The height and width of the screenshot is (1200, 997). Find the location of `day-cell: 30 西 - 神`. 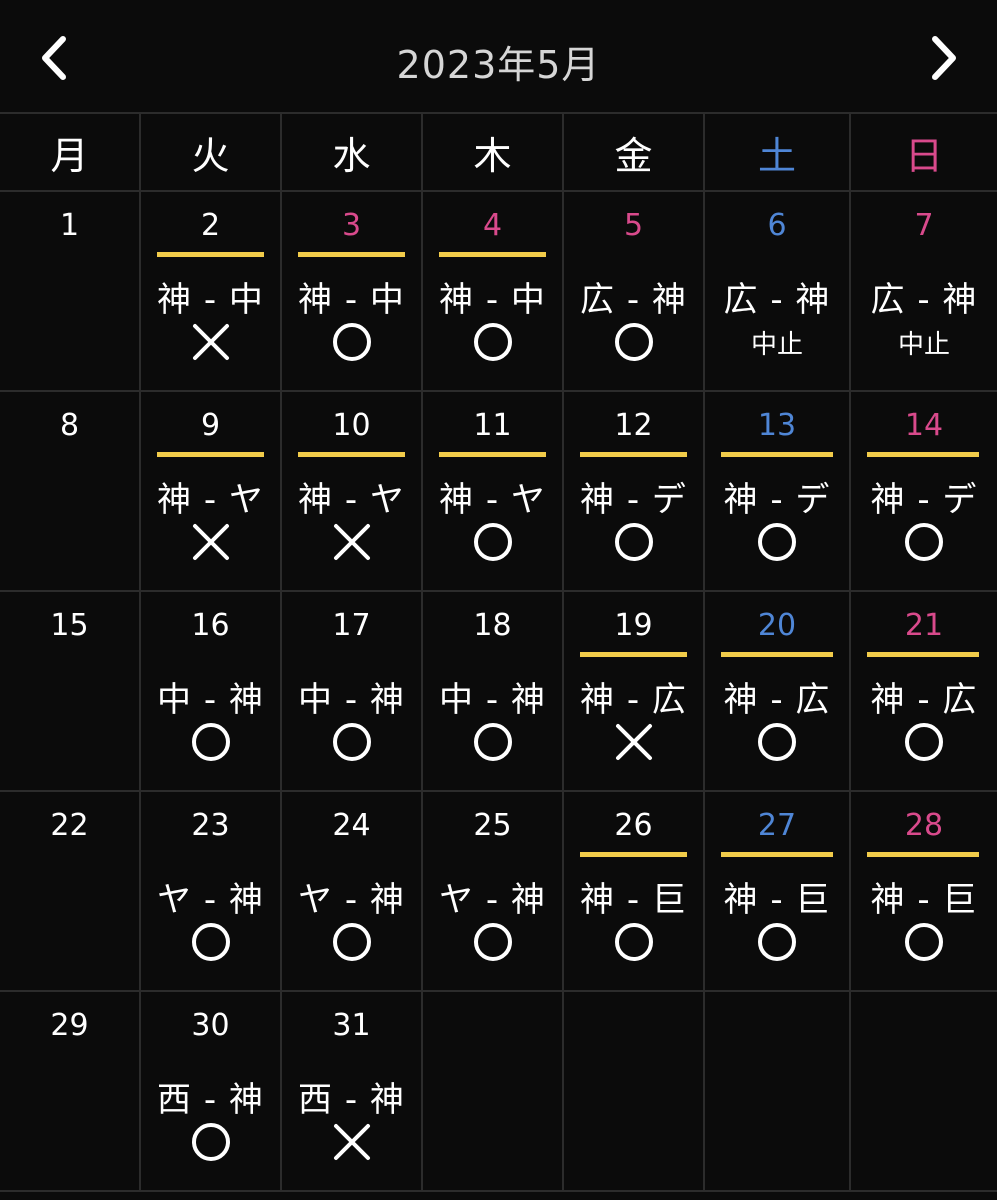

day-cell: 30 西 - 神 is located at coordinates (211, 1092).